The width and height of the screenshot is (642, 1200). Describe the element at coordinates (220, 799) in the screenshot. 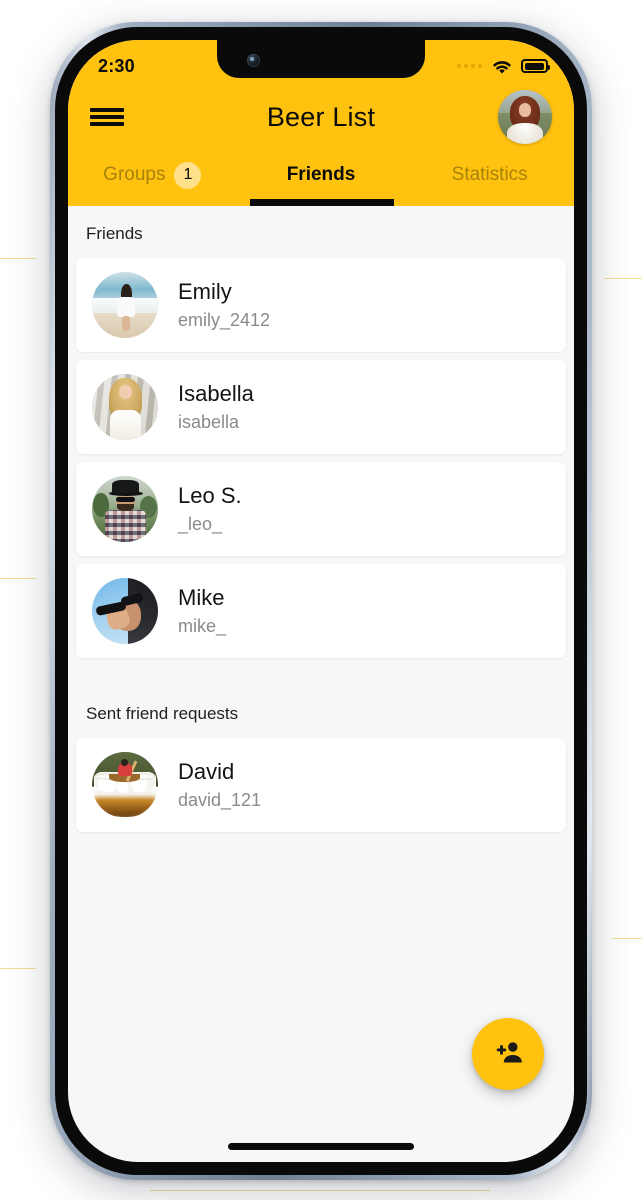

I see `friend-username: david_121` at that location.